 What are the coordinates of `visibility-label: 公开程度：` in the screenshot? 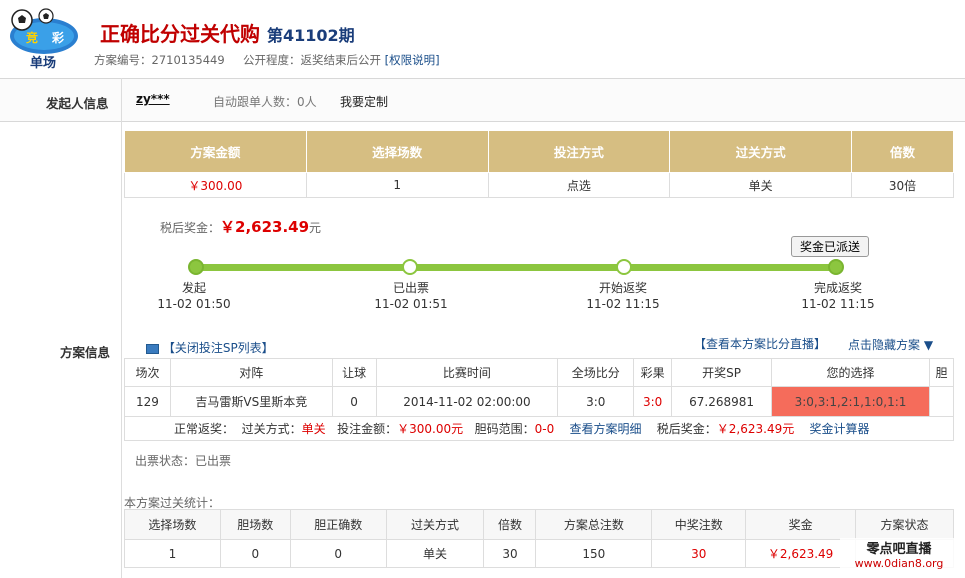 It's located at (271, 60).